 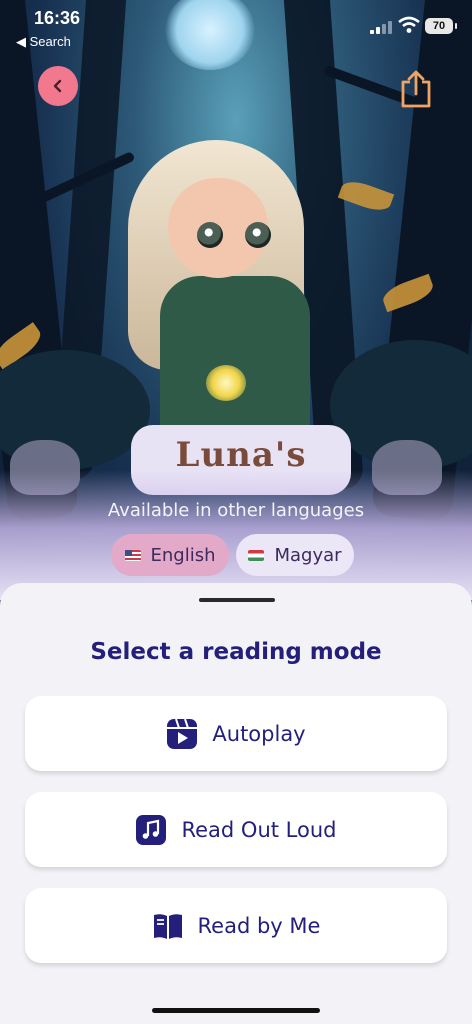 What do you see at coordinates (237, 600) in the screenshot?
I see `sheet-grabber` at bounding box center [237, 600].